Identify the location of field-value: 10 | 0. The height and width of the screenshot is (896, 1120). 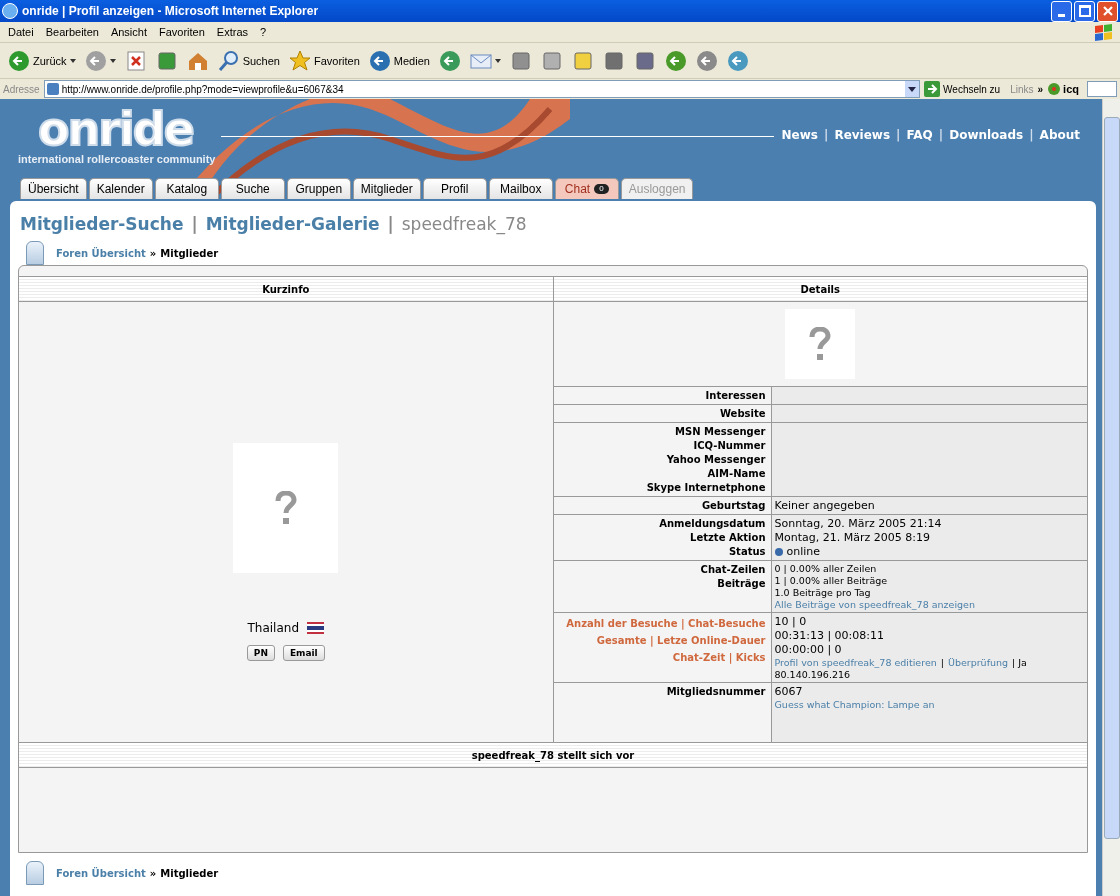
(790, 621).